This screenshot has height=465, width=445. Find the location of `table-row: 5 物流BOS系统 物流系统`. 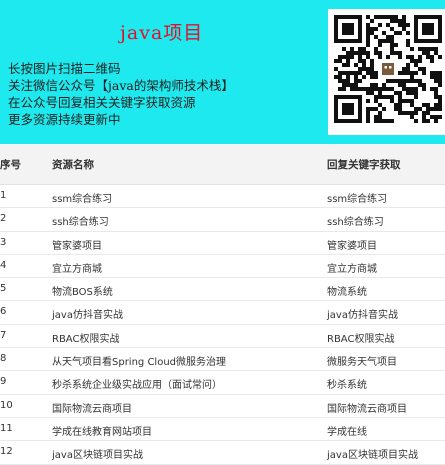

table-row: 5 物流BOS系统 物流系统 is located at coordinates (222, 290).